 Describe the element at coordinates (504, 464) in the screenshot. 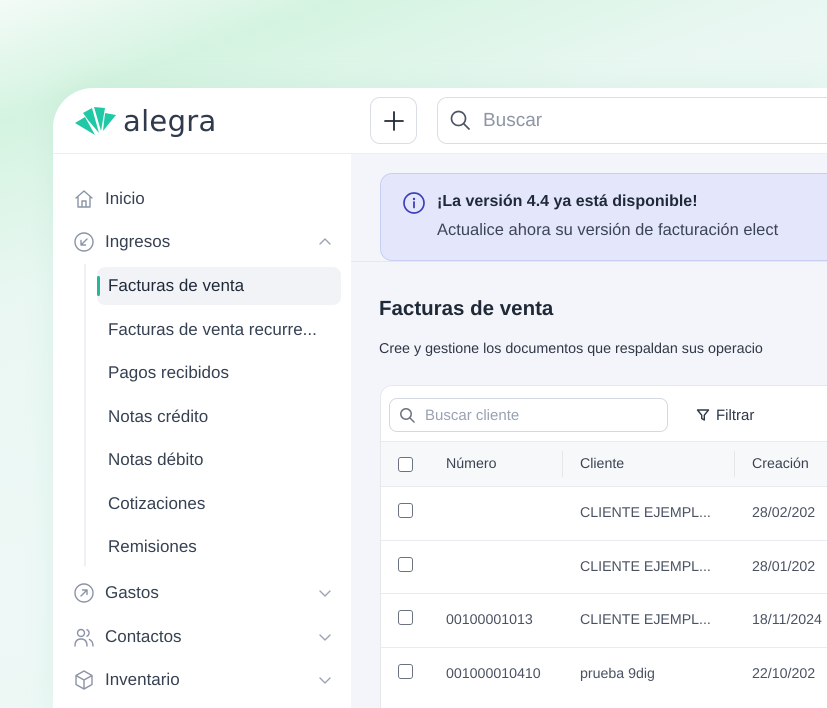

I see `column-header: Número` at that location.